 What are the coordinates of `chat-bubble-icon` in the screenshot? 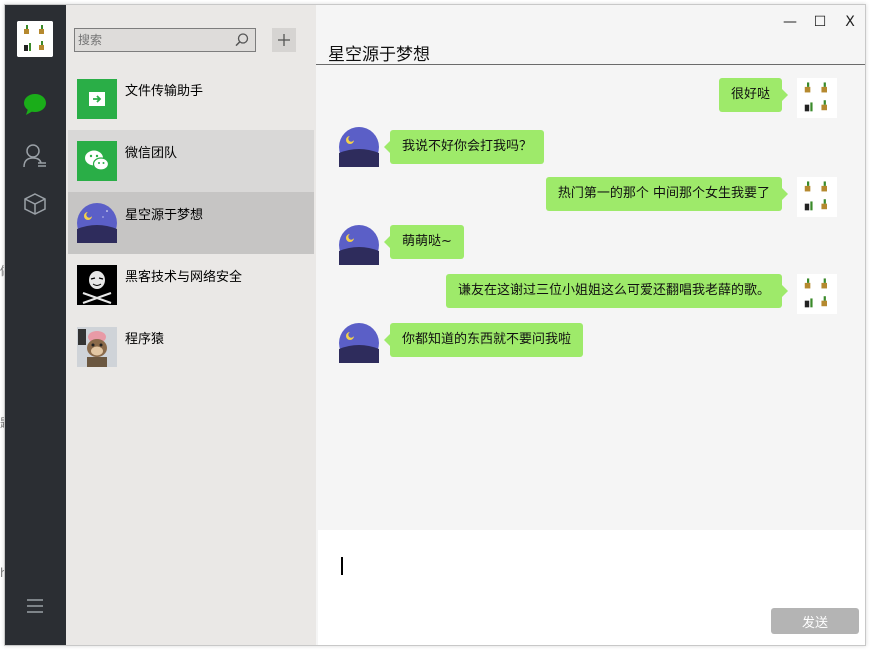 It's located at (35, 104).